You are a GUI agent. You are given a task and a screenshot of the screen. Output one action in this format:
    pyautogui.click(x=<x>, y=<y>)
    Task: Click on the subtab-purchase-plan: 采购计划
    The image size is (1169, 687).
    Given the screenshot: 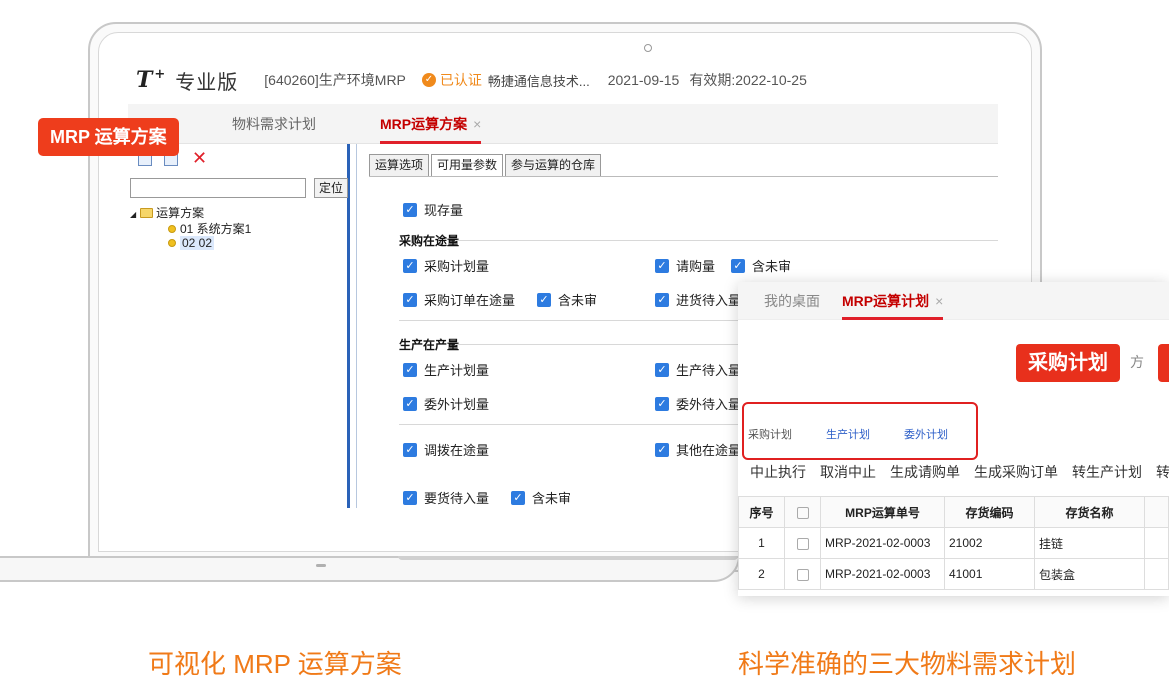 What is the action you would take?
    pyautogui.click(x=770, y=434)
    